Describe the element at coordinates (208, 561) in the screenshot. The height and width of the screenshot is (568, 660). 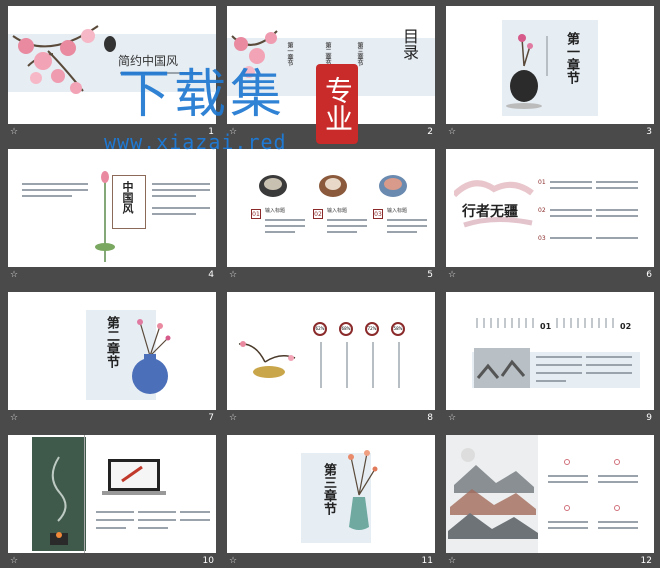
I see `slide-number: 10` at that location.